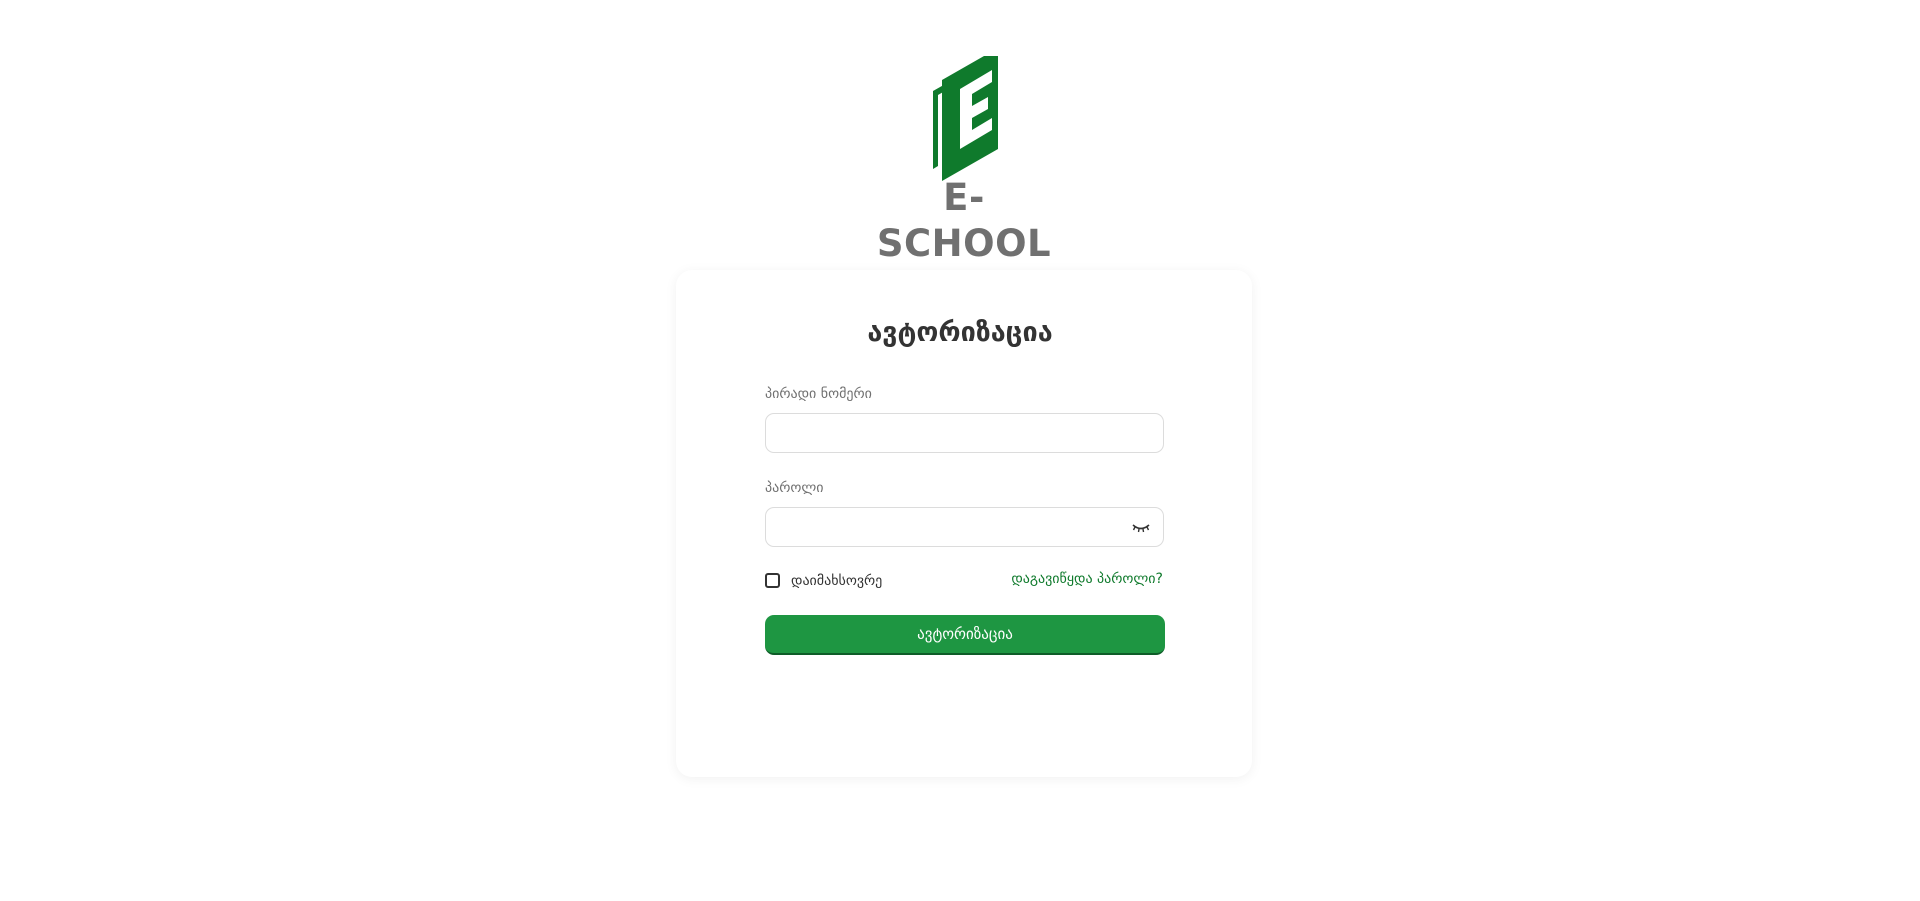  I want to click on page-title: ავტორიზაცია, so click(960, 332).